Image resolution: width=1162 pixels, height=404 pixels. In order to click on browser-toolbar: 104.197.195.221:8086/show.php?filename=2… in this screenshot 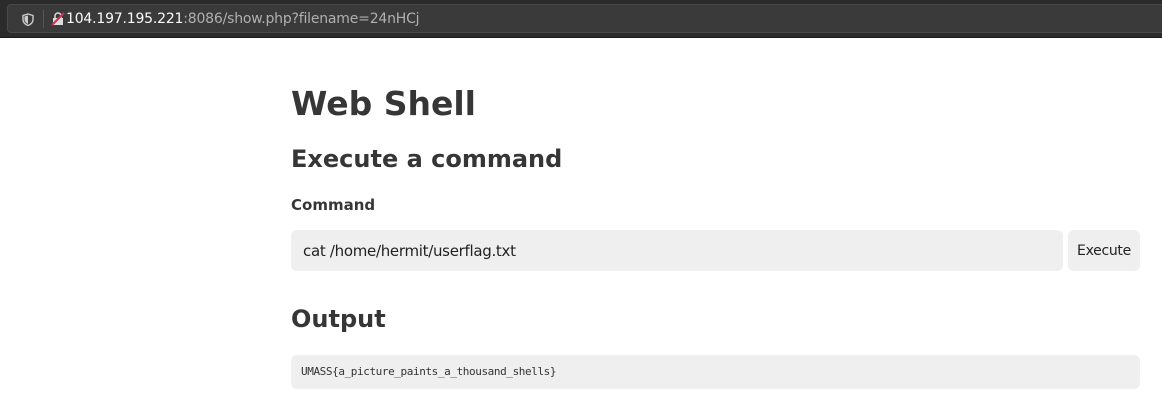, I will do `click(581, 19)`.